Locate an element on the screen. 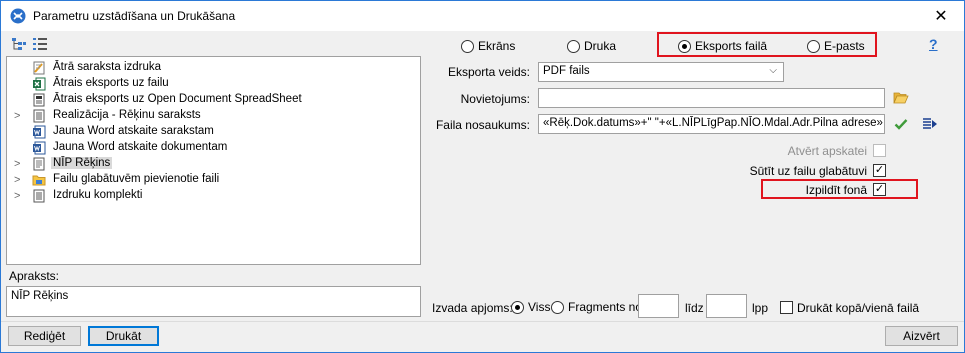 The image size is (965, 353). fragment-to-input is located at coordinates (726, 306).